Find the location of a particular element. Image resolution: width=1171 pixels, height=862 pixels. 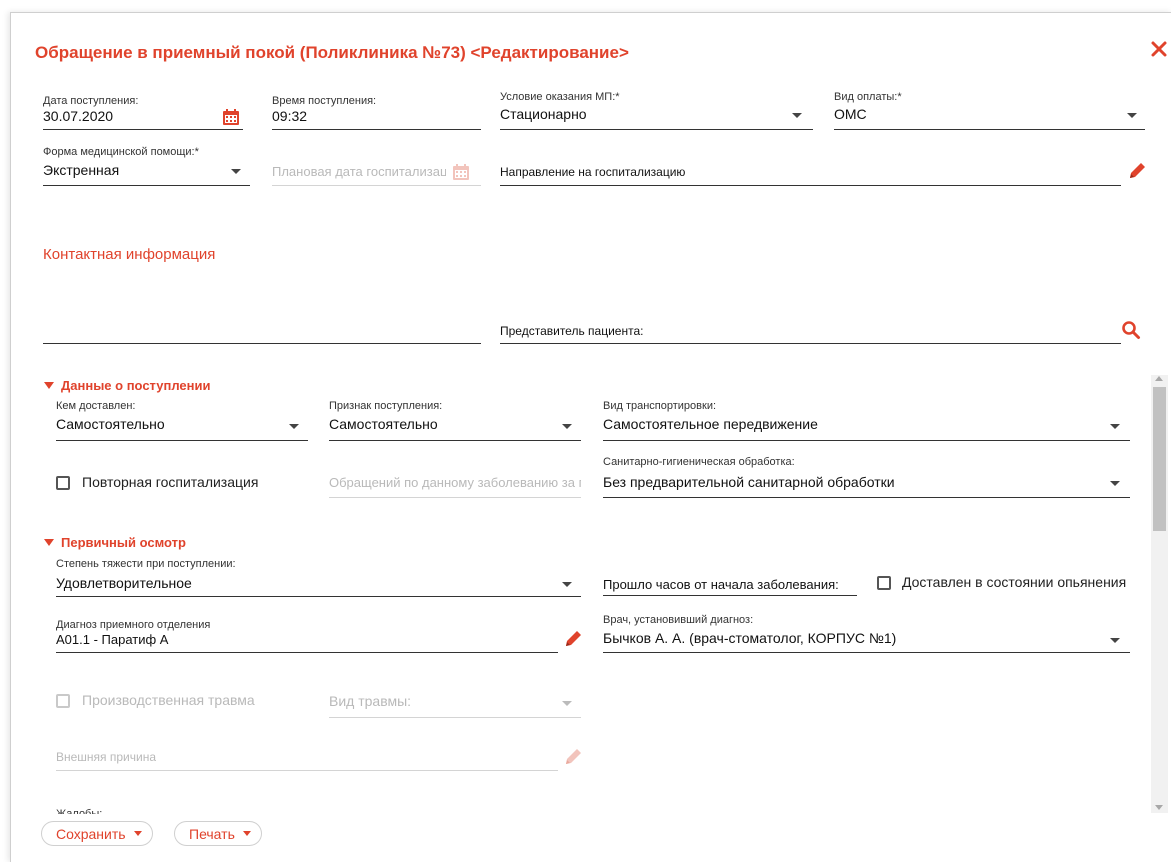

delivered-by-underline is located at coordinates (182, 440).